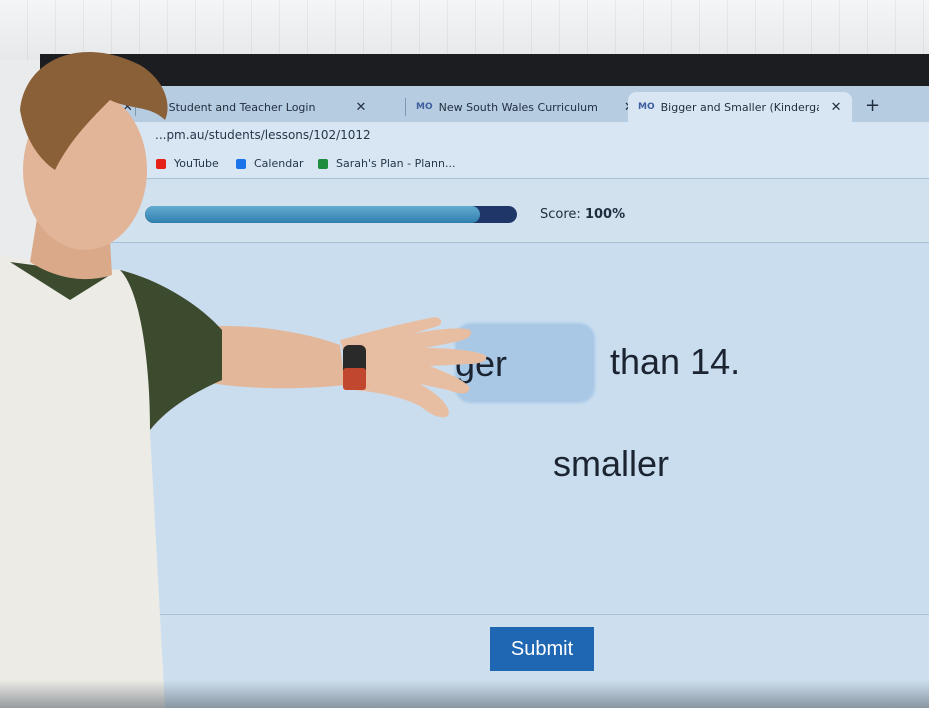 Image resolution: width=929 pixels, height=708 pixels. Describe the element at coordinates (323, 163) in the screenshot. I see `plan-icon` at that location.